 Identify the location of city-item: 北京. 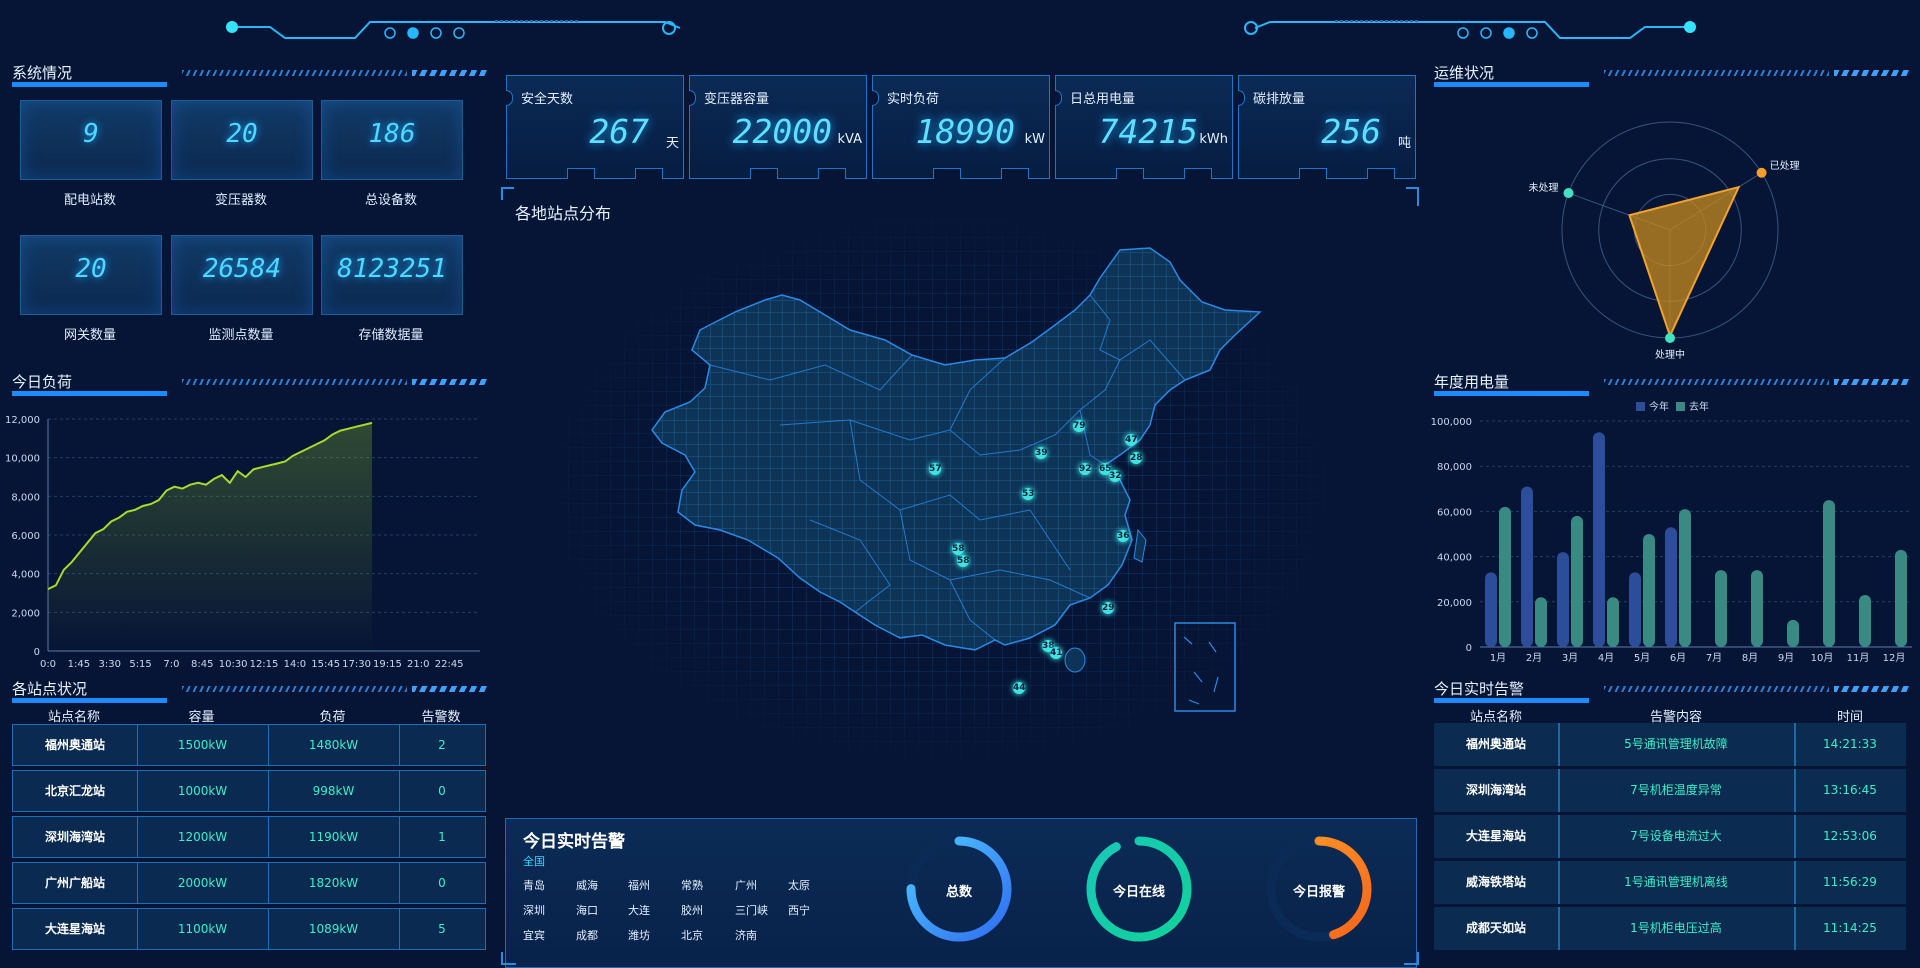
(692, 935).